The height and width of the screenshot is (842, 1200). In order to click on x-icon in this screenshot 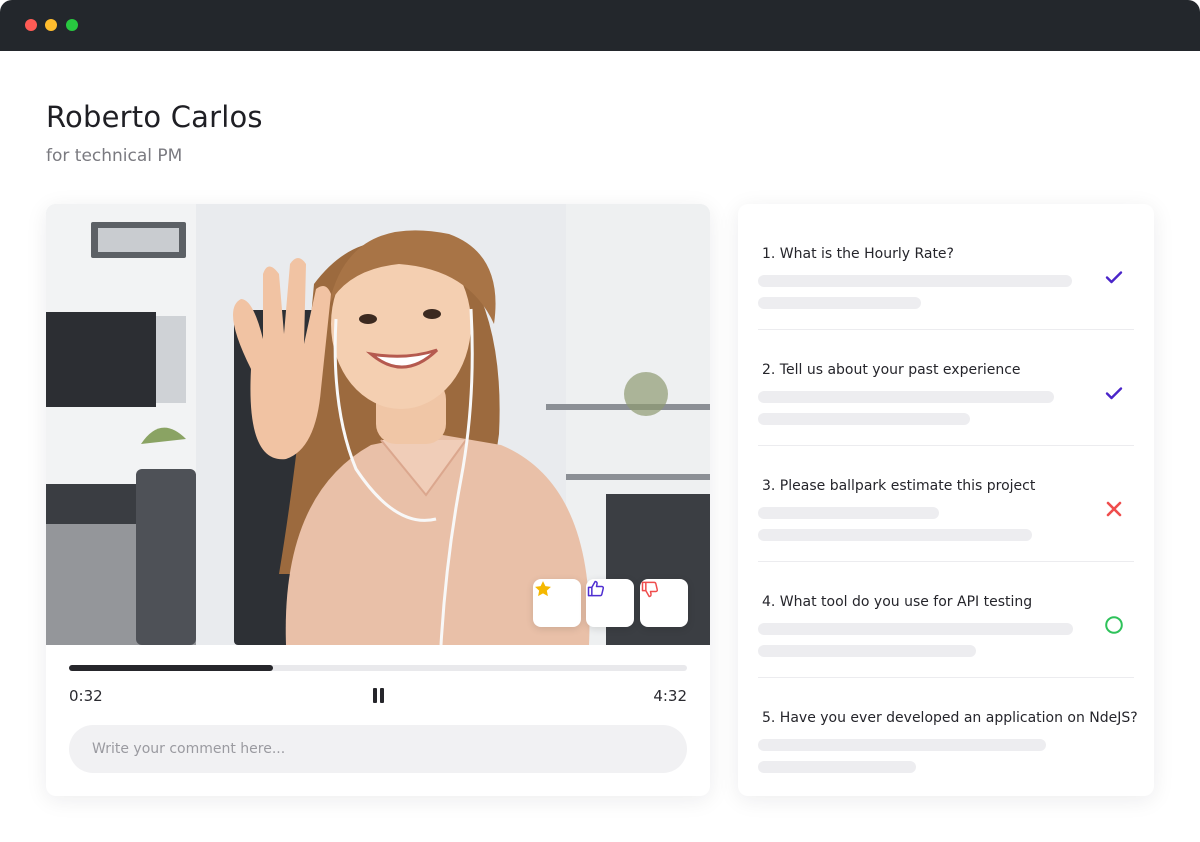, I will do `click(1114, 509)`.